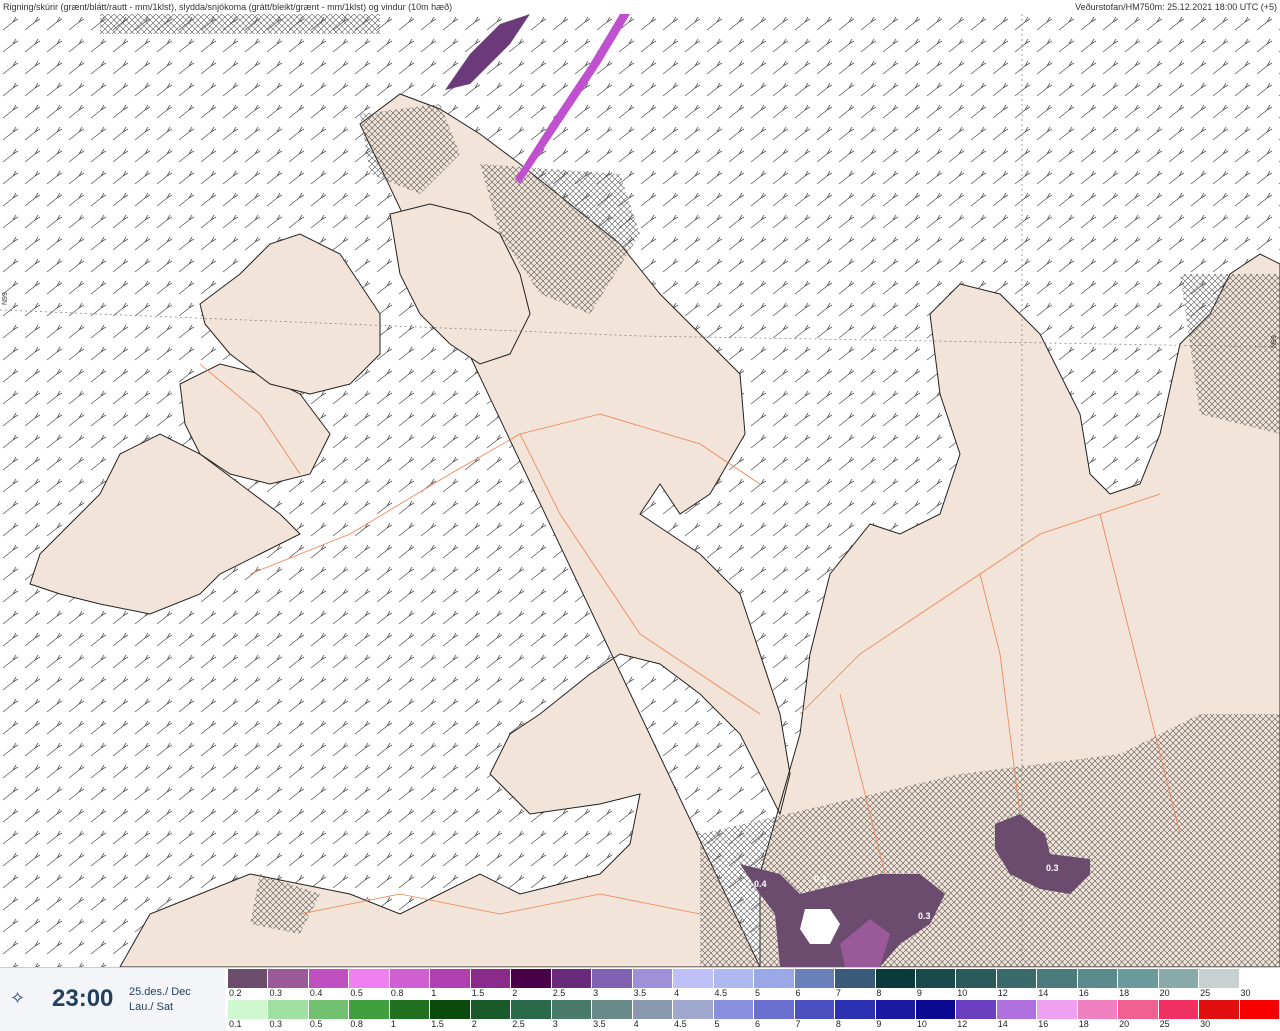  What do you see at coordinates (962, 1024) in the screenshot?
I see `scale-label: 12` at bounding box center [962, 1024].